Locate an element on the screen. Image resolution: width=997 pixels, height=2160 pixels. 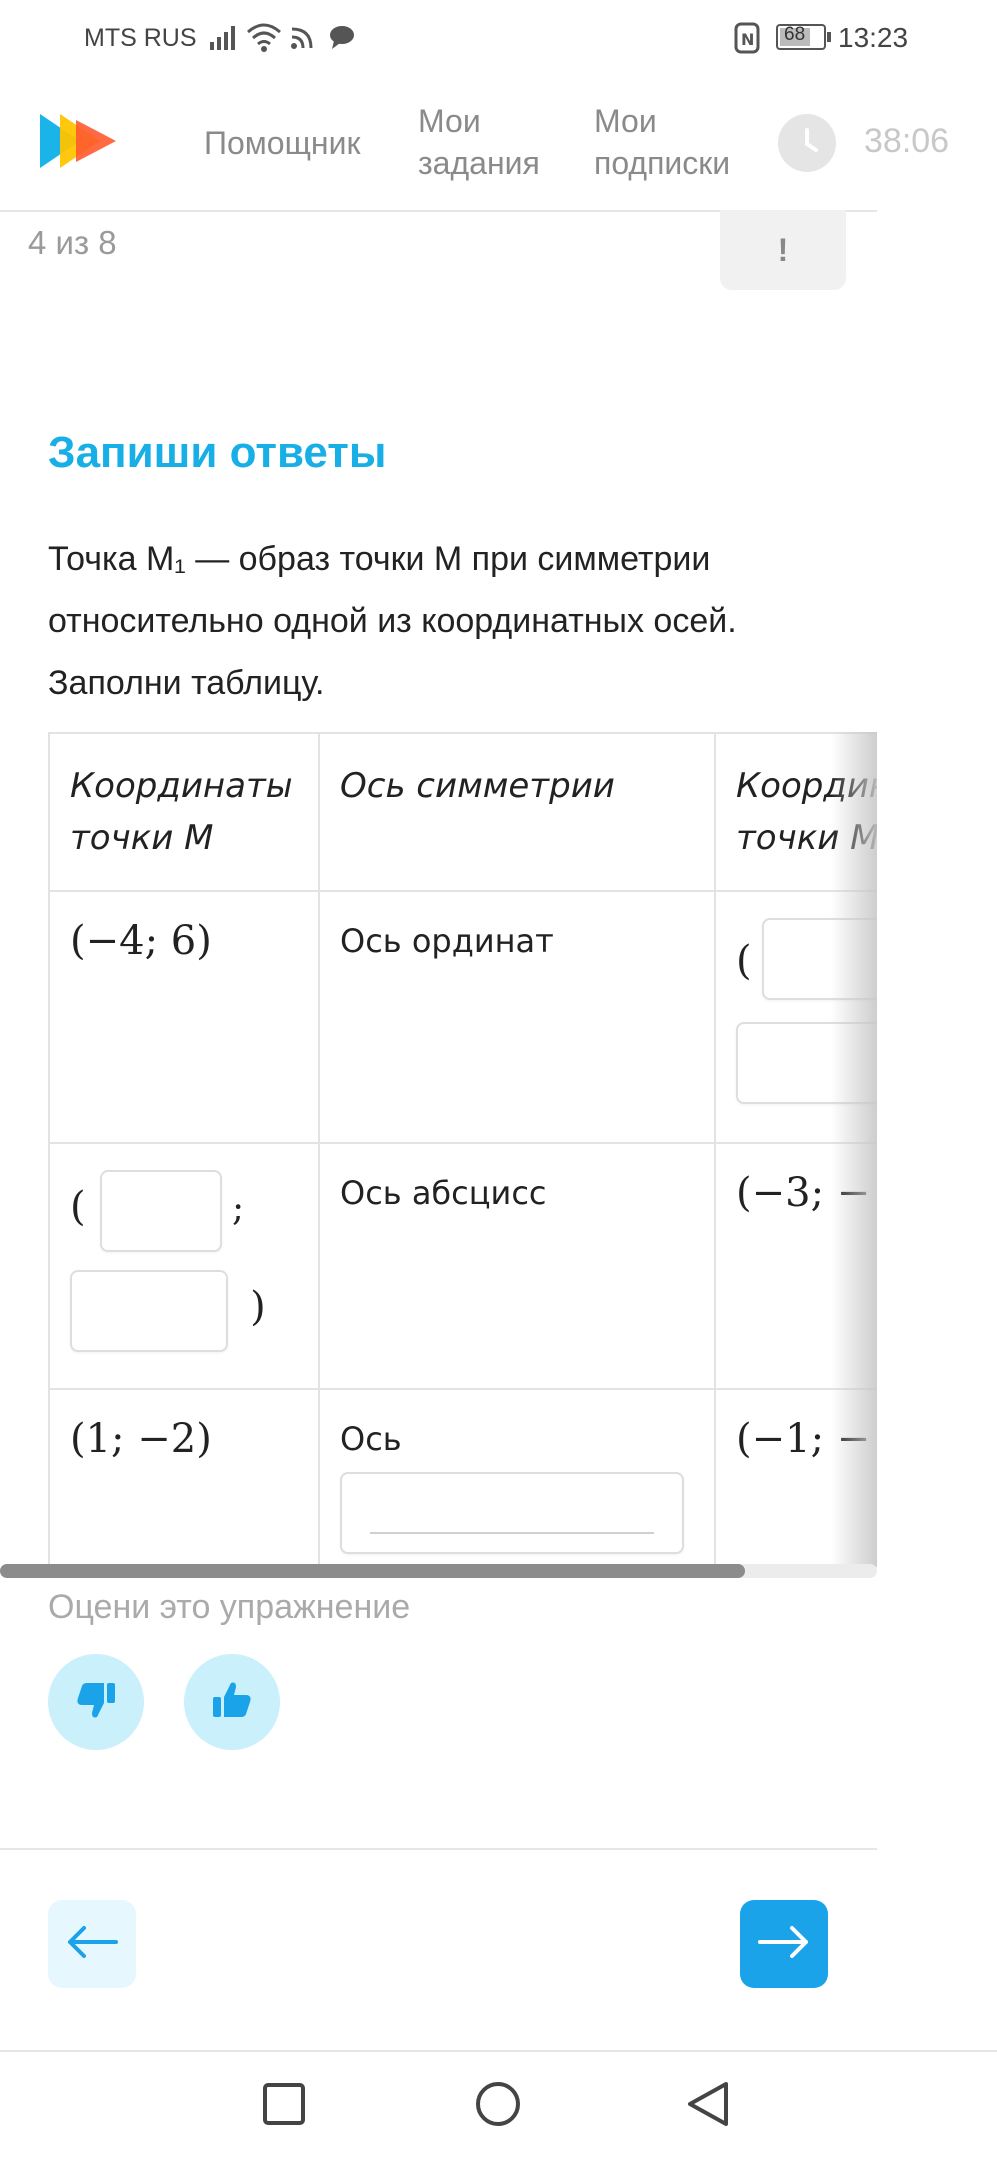
back-button is located at coordinates (92, 1944).